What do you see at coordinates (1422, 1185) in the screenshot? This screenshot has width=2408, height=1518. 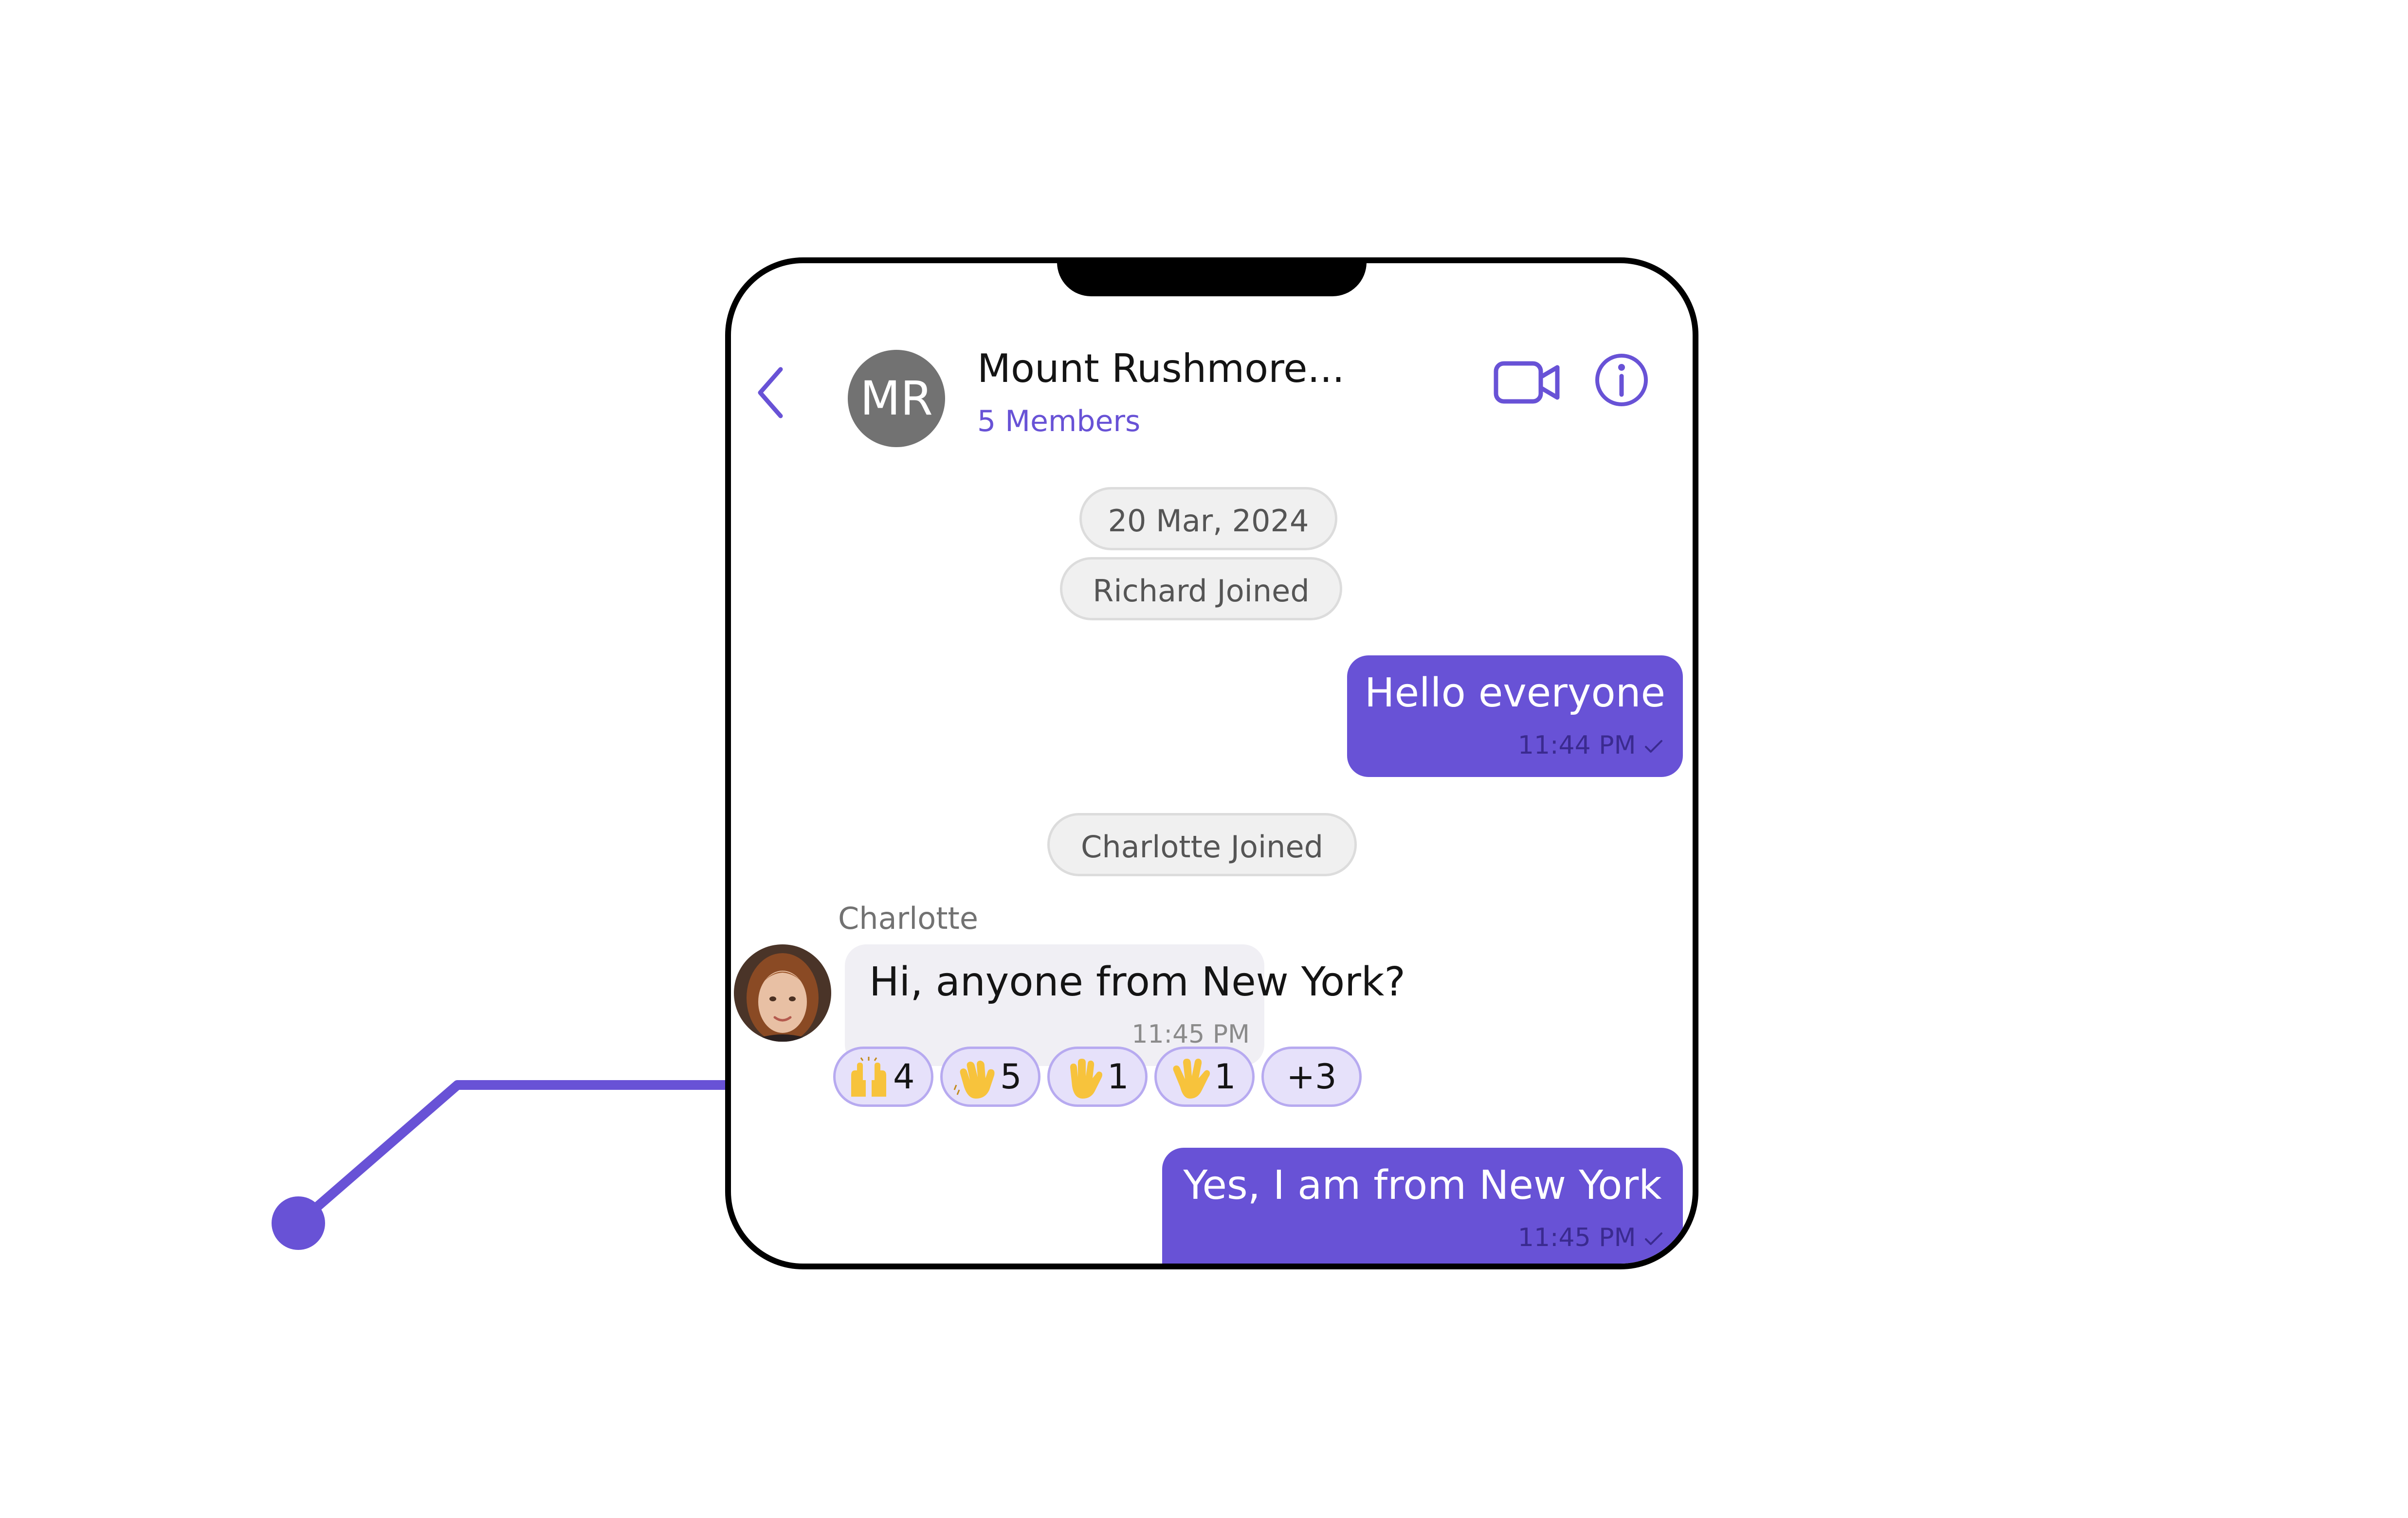 I see `message-text: Yes, I am from New York` at bounding box center [1422, 1185].